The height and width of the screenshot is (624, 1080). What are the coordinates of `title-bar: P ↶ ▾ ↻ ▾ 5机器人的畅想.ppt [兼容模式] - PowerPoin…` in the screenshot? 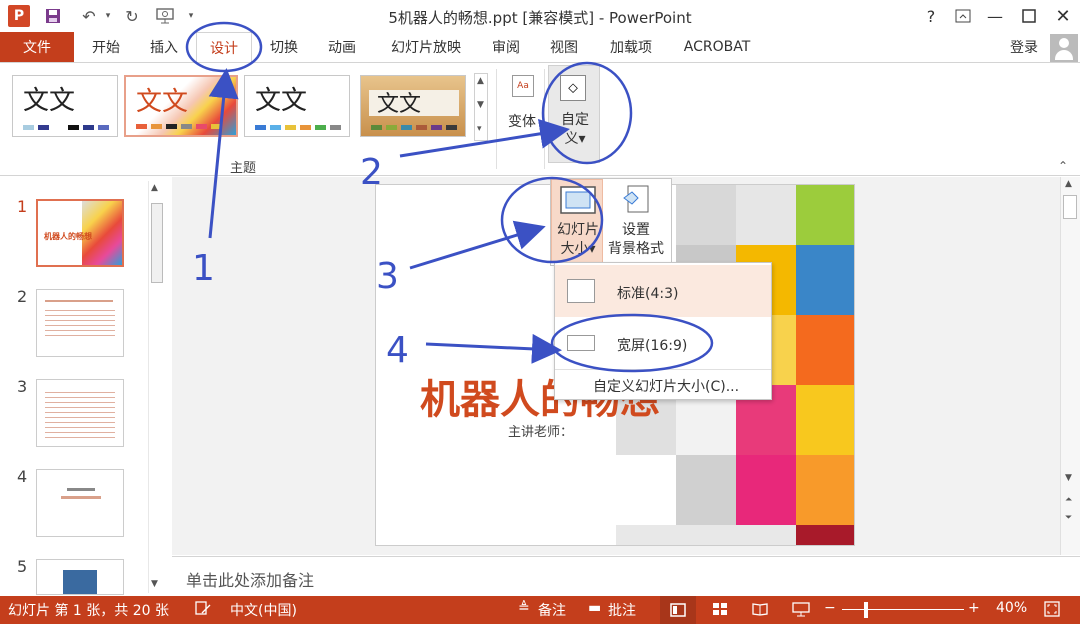 It's located at (540, 16).